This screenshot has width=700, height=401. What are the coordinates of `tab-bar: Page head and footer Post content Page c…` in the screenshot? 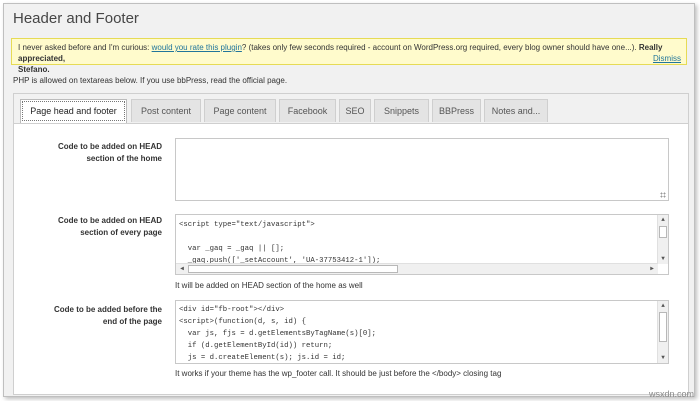 It's located at (351, 109).